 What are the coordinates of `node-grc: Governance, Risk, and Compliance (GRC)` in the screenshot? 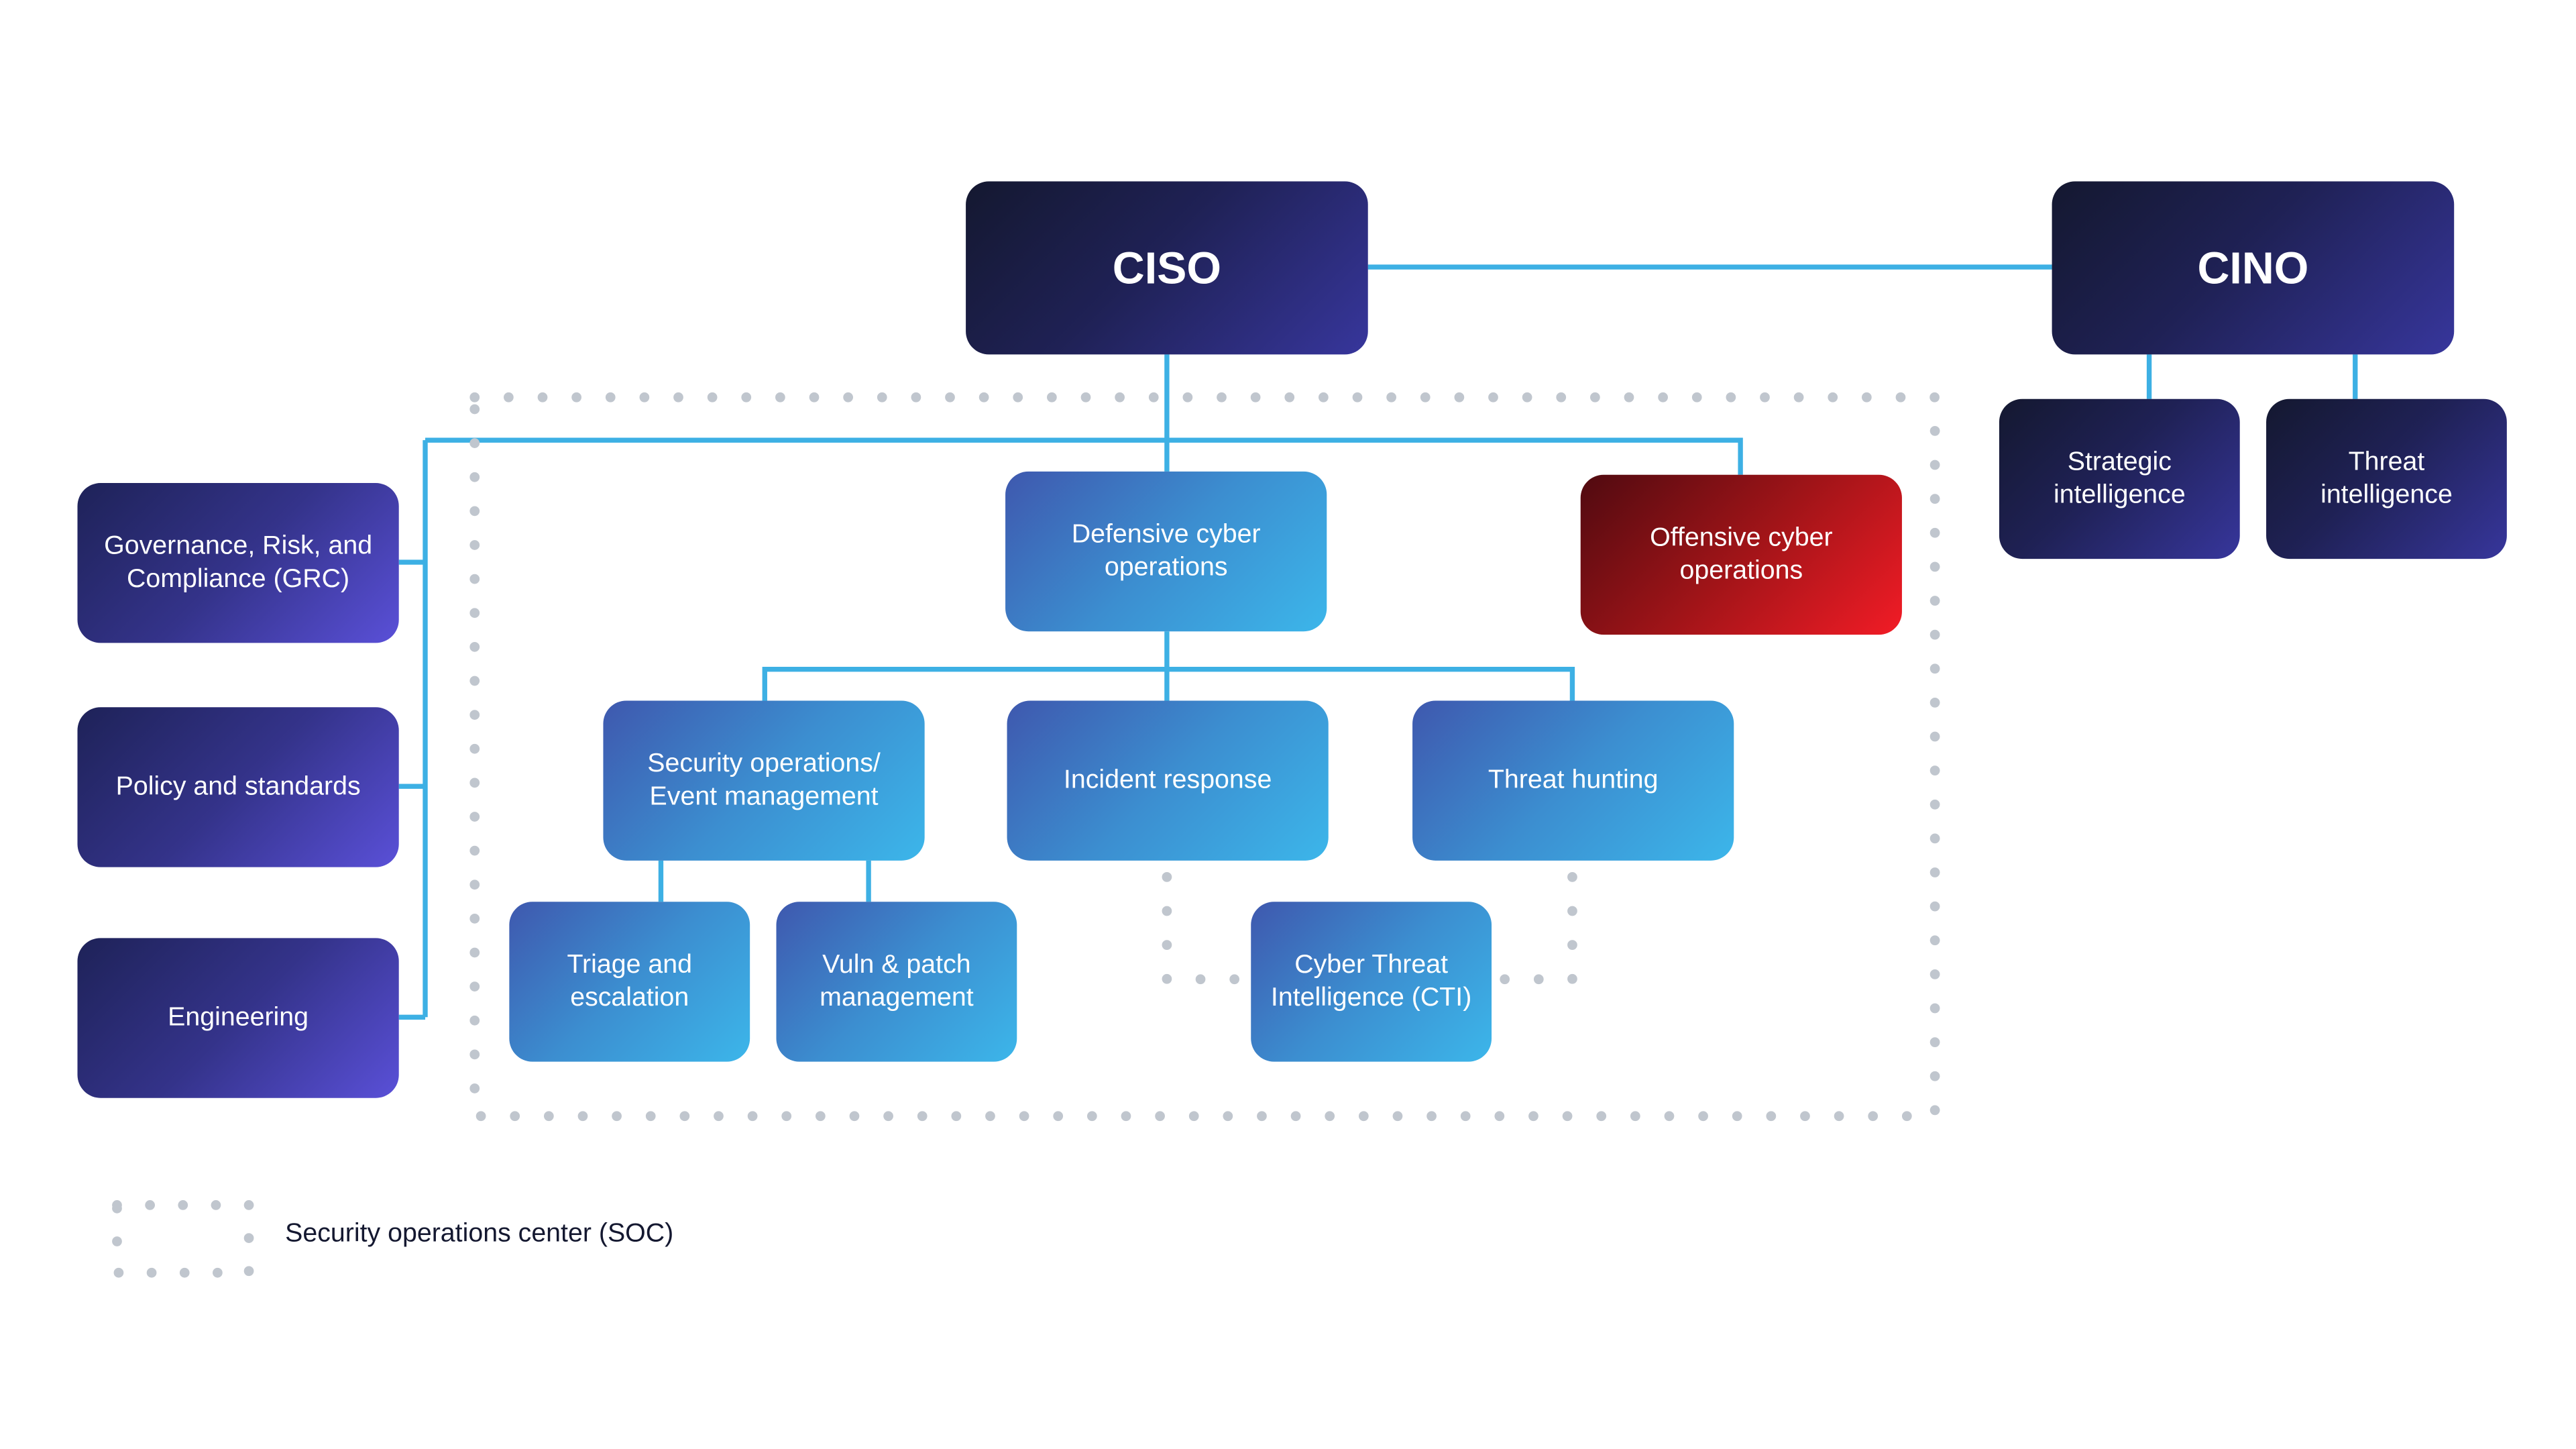 It's located at (238, 563).